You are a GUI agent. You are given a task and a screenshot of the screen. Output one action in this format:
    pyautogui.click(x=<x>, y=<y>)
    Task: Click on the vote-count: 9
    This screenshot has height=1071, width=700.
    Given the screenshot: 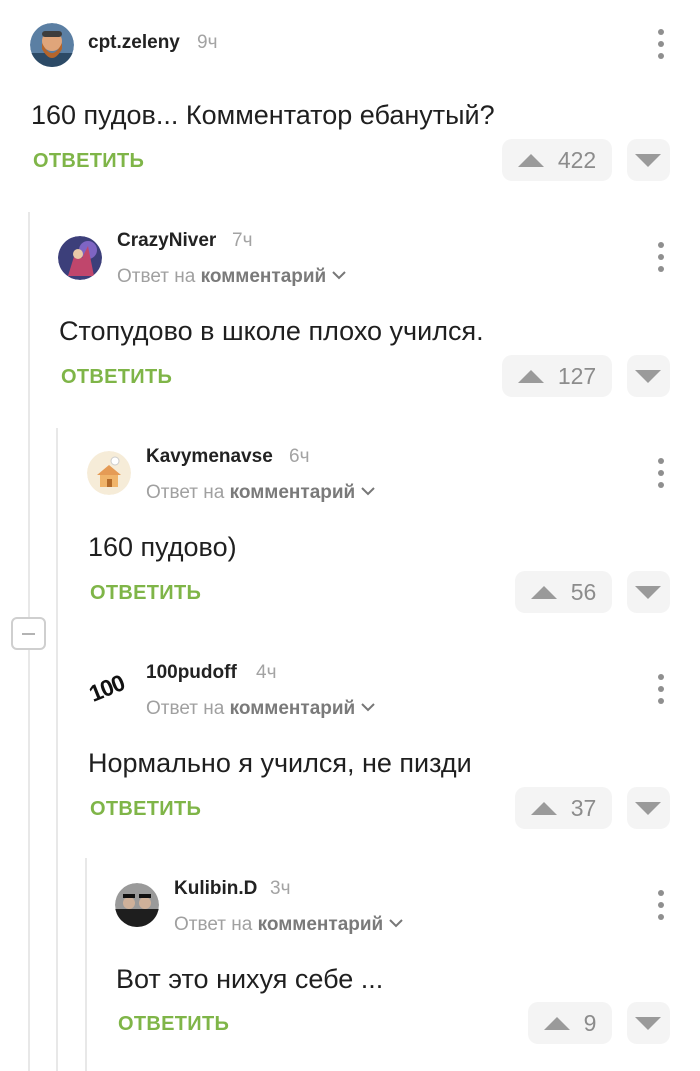 What is the action you would take?
    pyautogui.click(x=590, y=1022)
    